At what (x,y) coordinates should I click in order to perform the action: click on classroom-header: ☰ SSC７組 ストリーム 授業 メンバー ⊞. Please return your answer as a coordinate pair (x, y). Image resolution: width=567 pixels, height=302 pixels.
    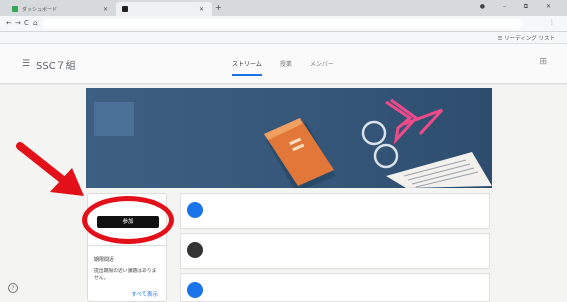
    Looking at the image, I should click on (283, 64).